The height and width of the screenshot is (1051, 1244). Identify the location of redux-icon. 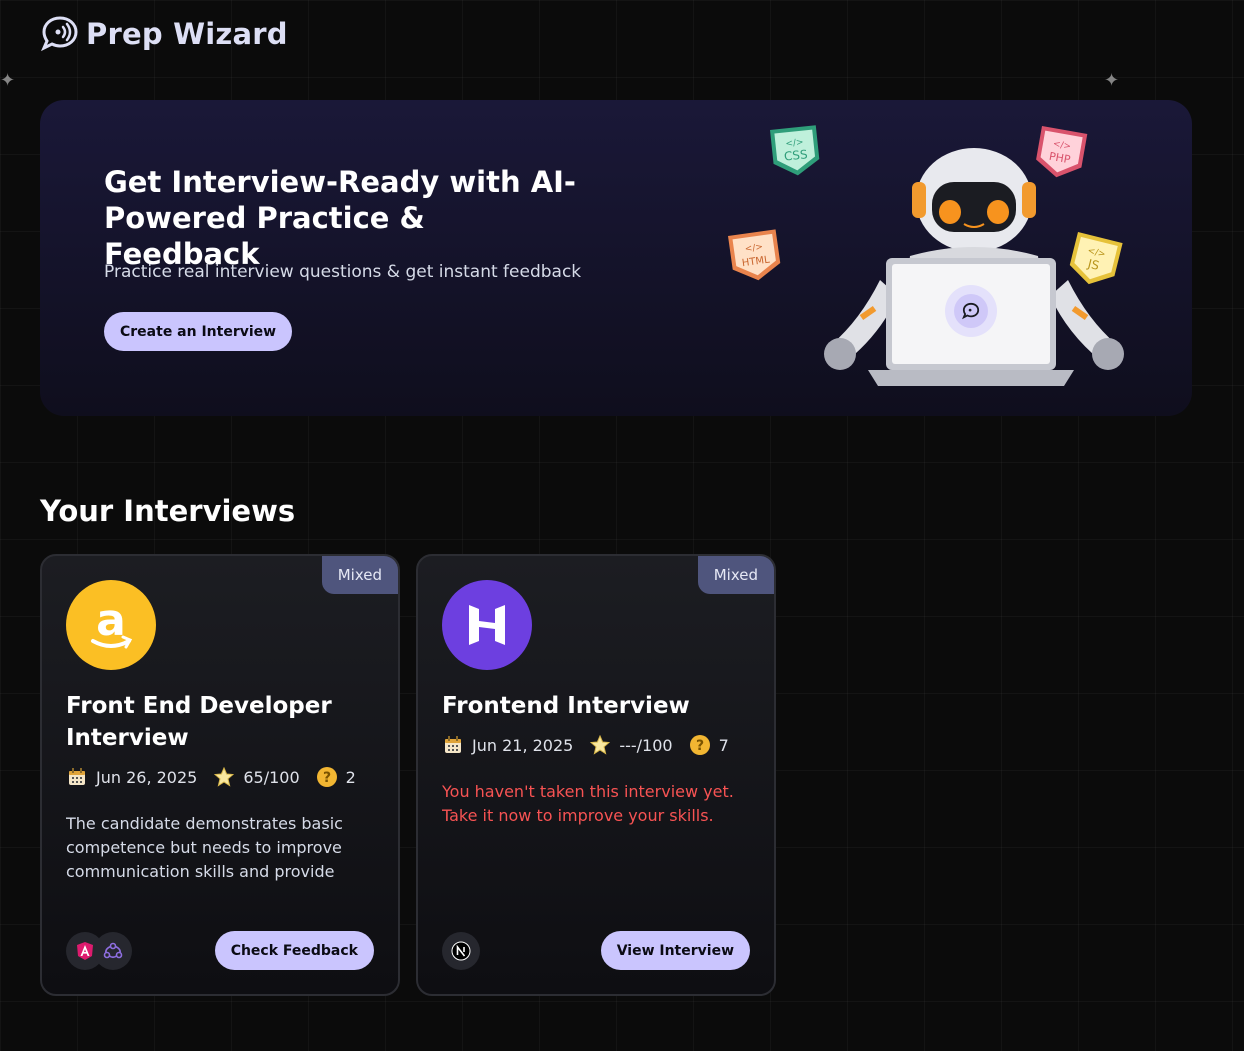
(113, 951).